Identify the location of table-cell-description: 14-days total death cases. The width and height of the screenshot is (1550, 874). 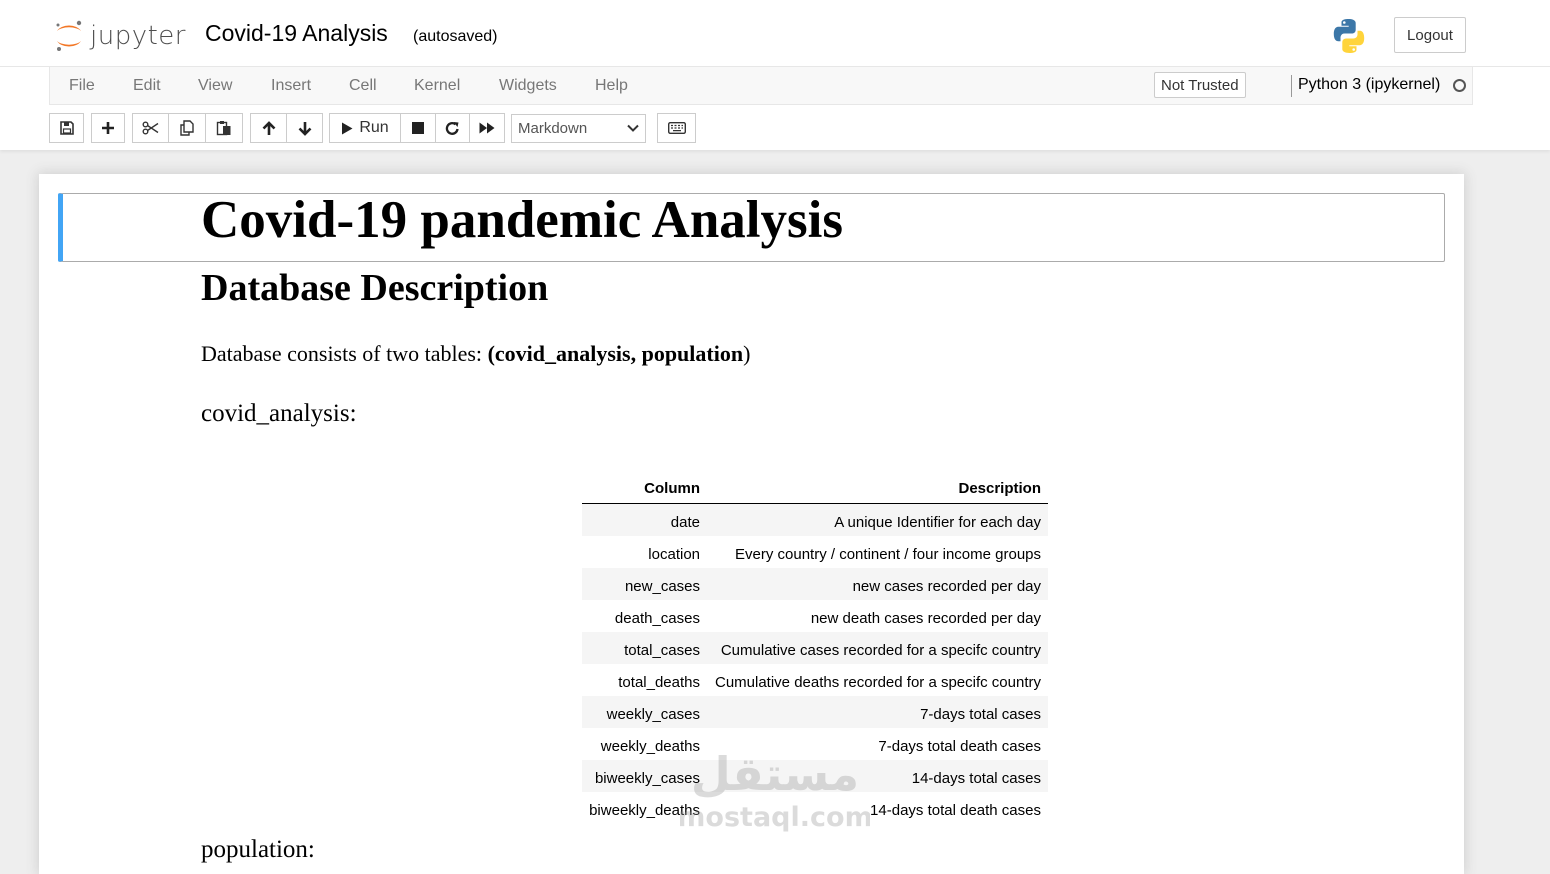
(955, 810).